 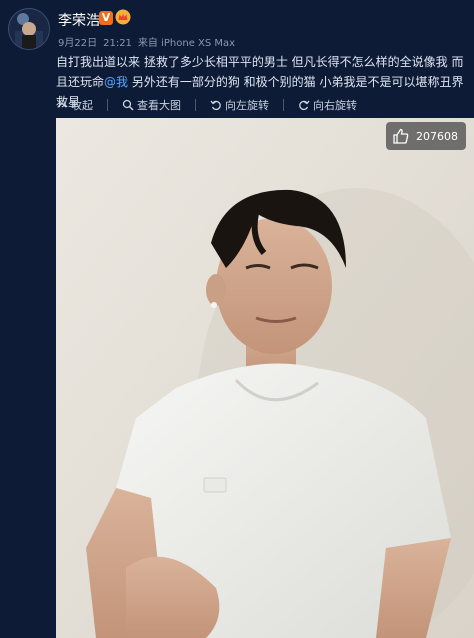 I want to click on post-source: 来自 iPhone XS Max, so click(x=186, y=43).